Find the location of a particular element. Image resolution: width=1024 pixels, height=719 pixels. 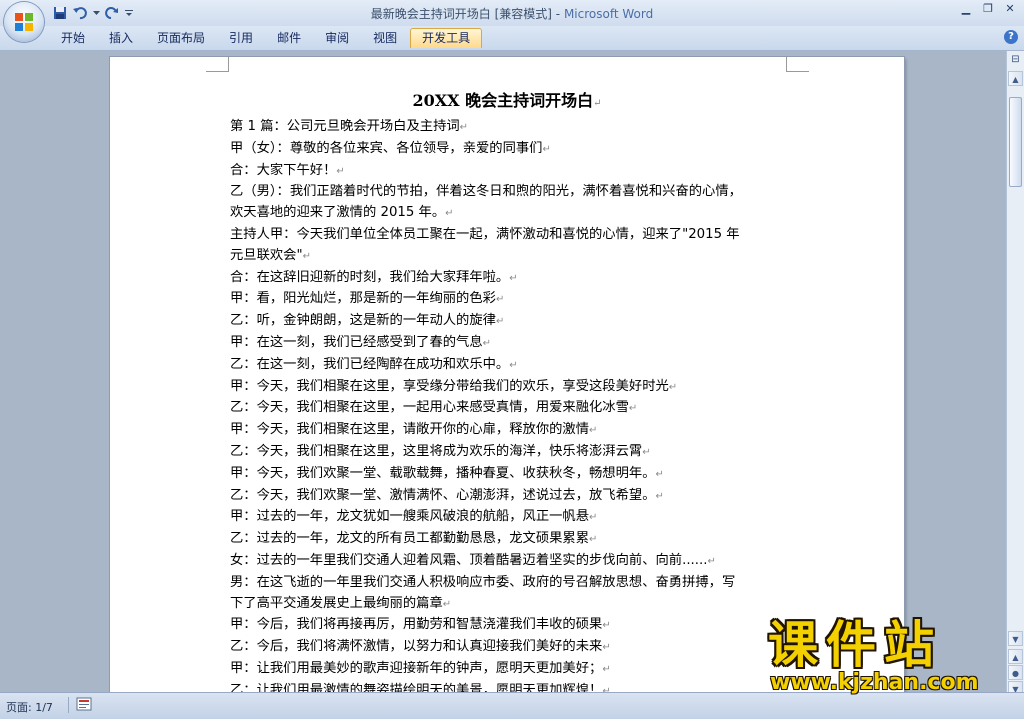

tab-references: 引用 is located at coordinates (241, 38).